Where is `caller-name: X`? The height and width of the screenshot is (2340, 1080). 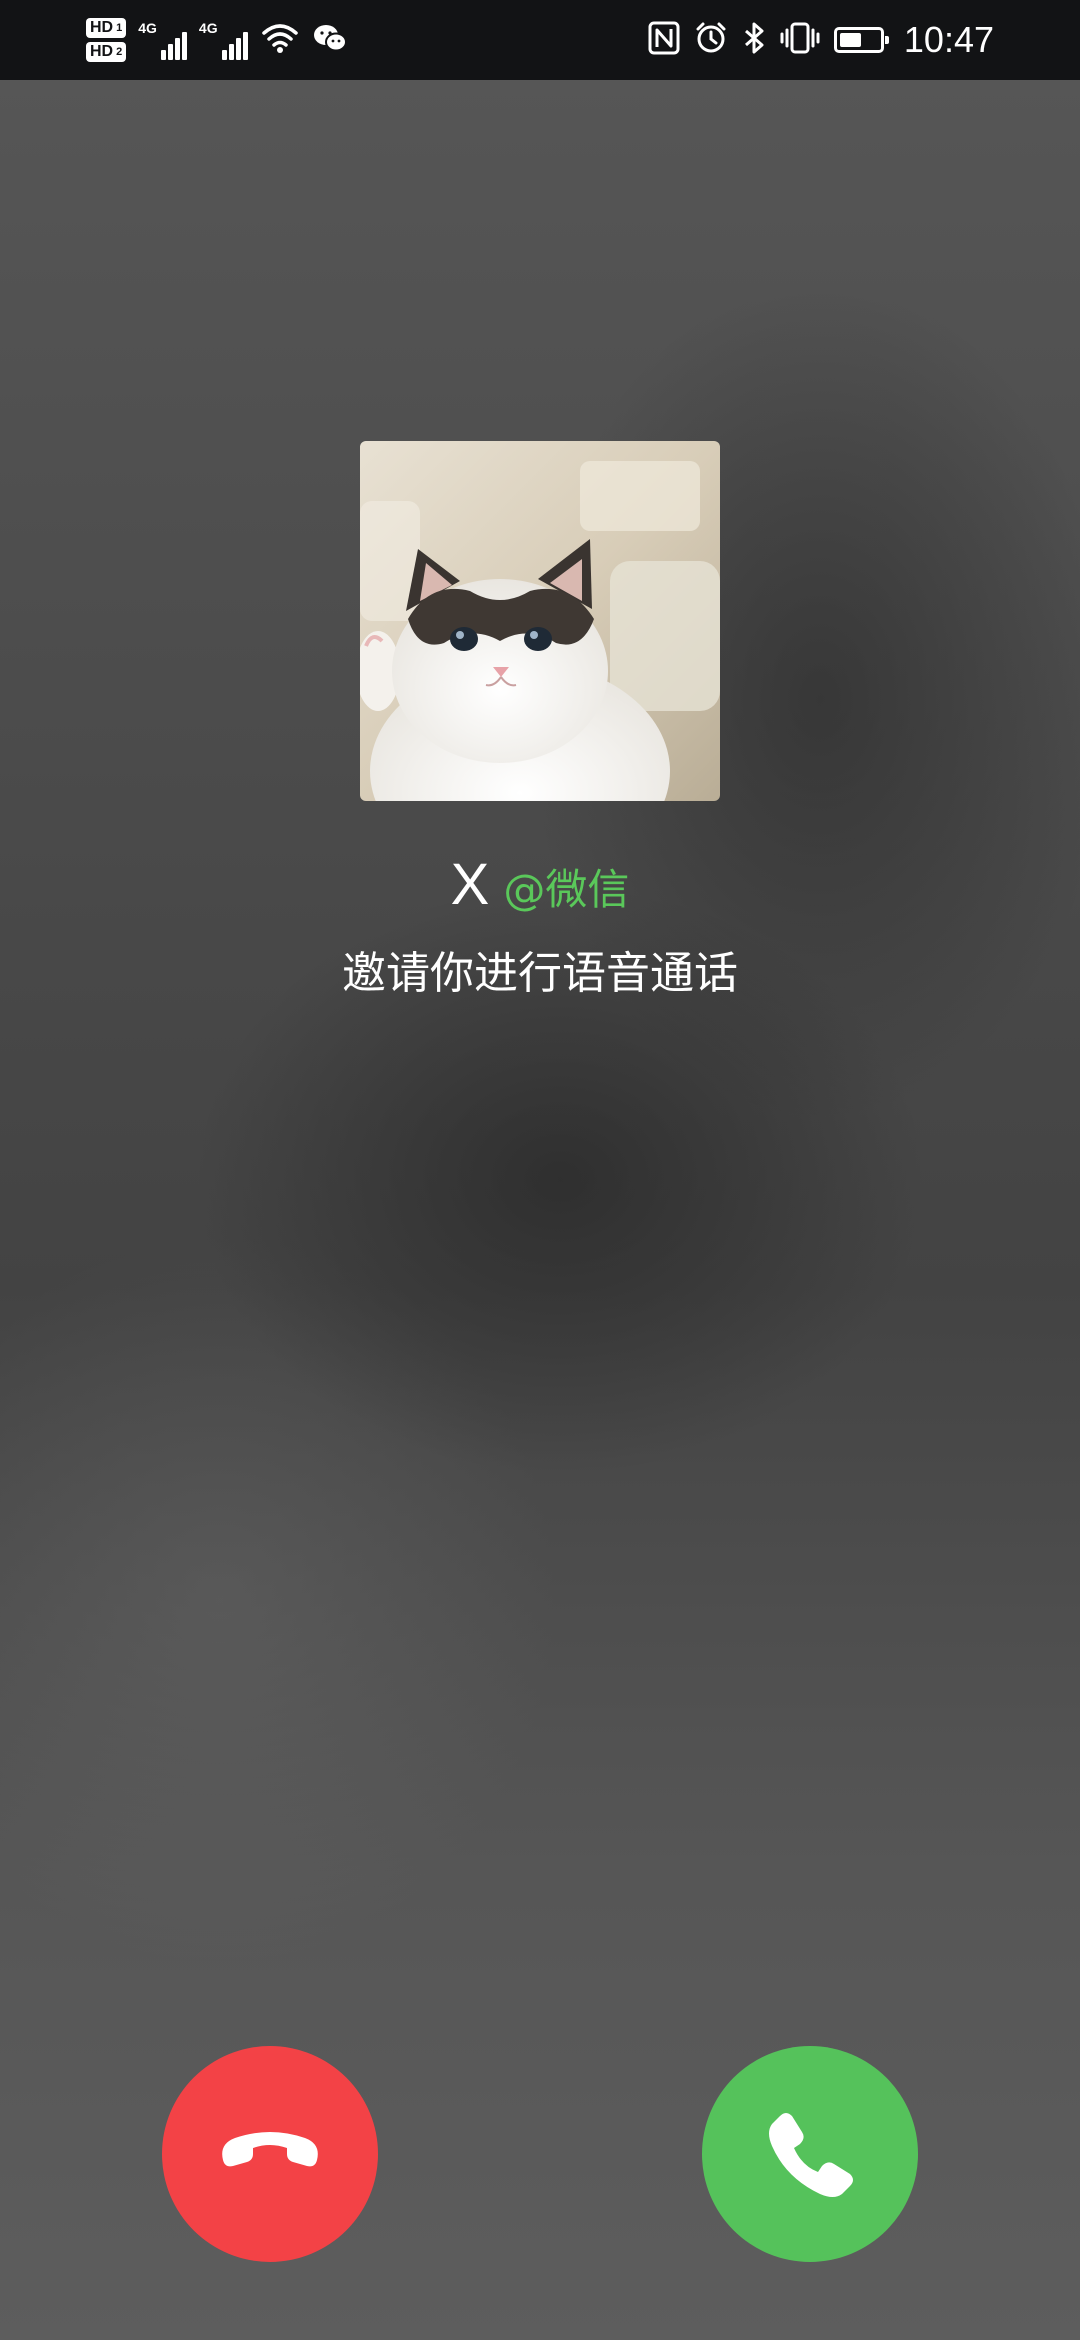
caller-name: X is located at coordinates (470, 884).